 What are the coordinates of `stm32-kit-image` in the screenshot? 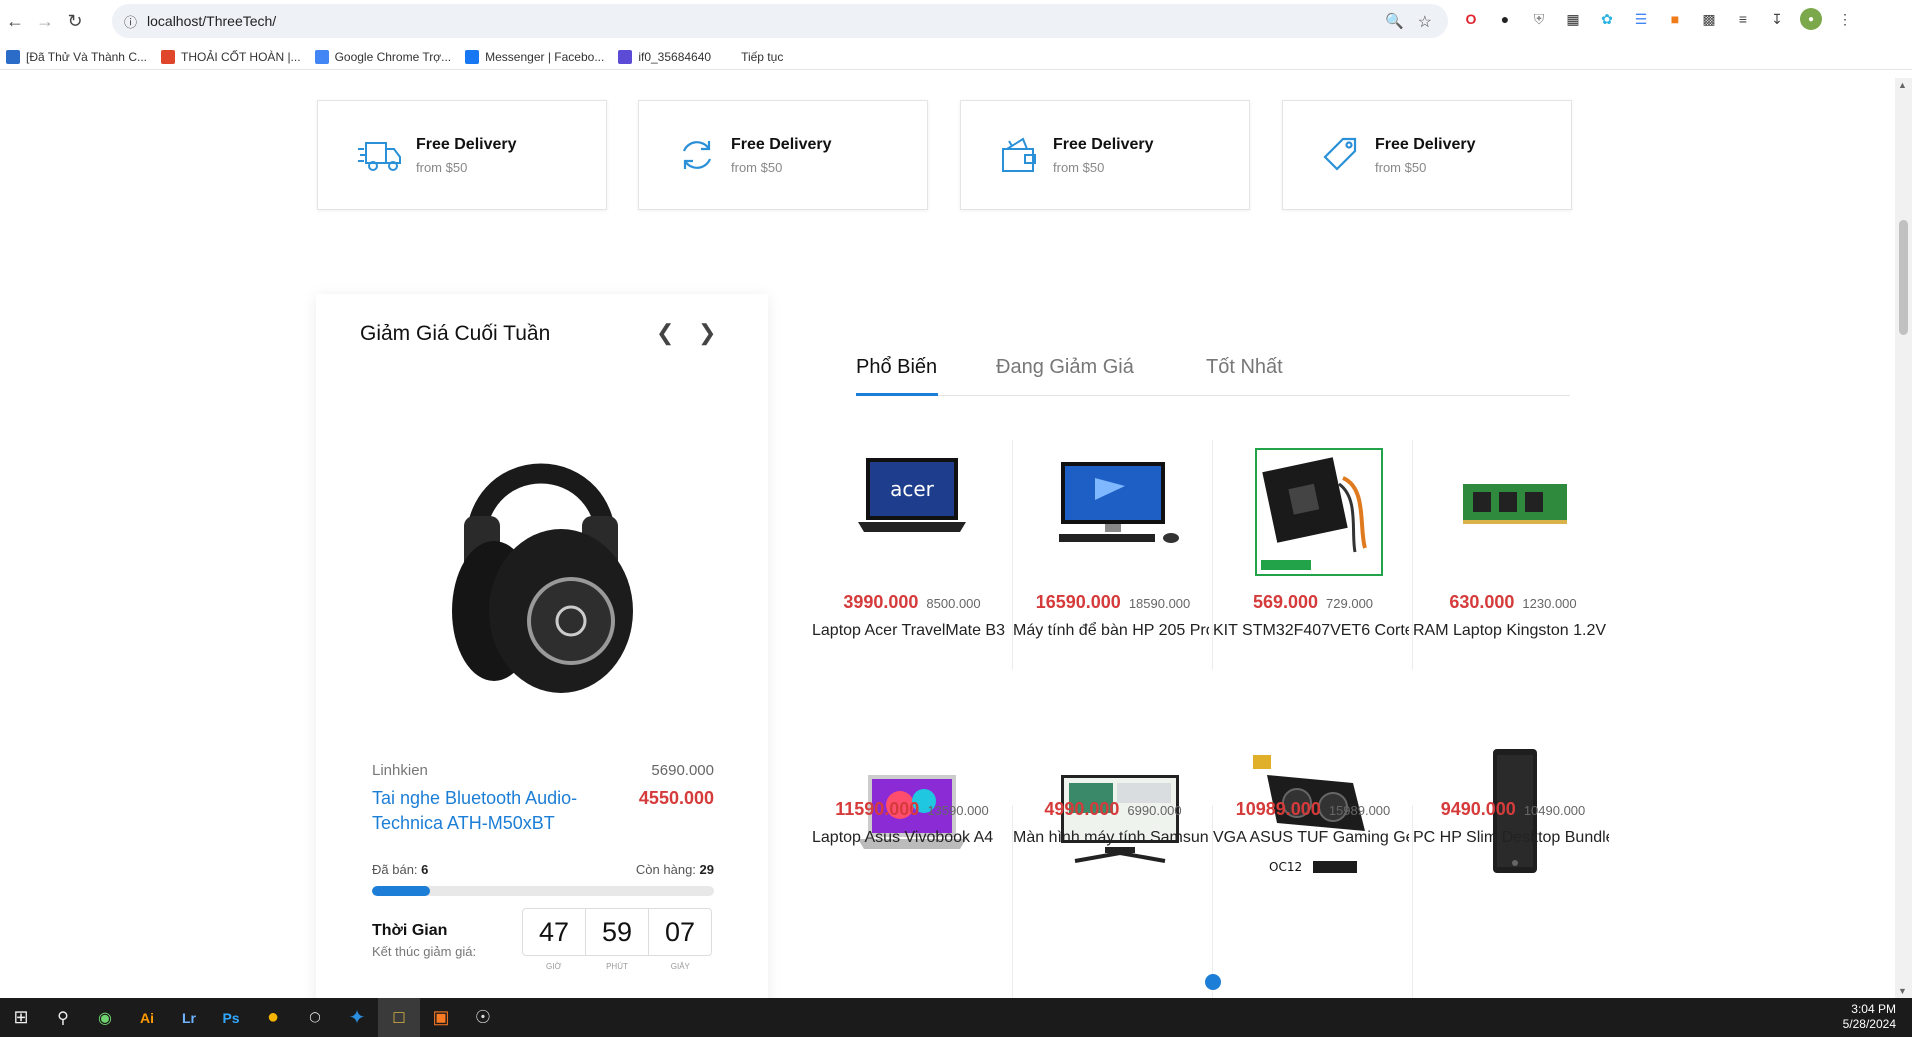 It's located at (1319, 512).